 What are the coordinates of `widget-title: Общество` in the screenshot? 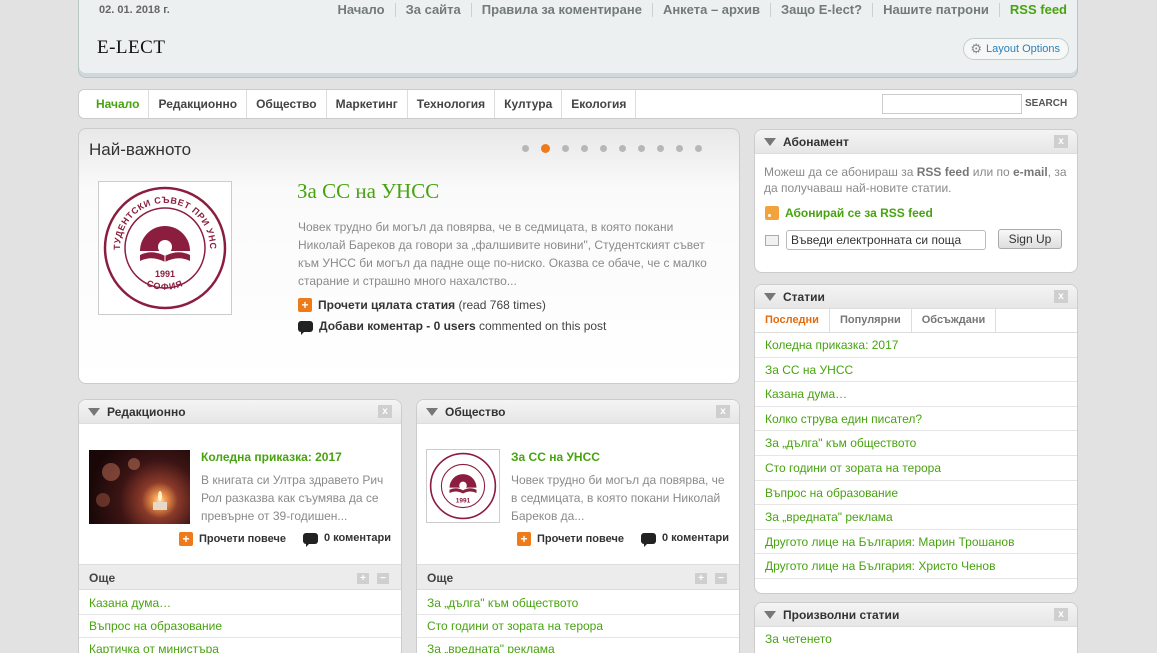 It's located at (475, 412).